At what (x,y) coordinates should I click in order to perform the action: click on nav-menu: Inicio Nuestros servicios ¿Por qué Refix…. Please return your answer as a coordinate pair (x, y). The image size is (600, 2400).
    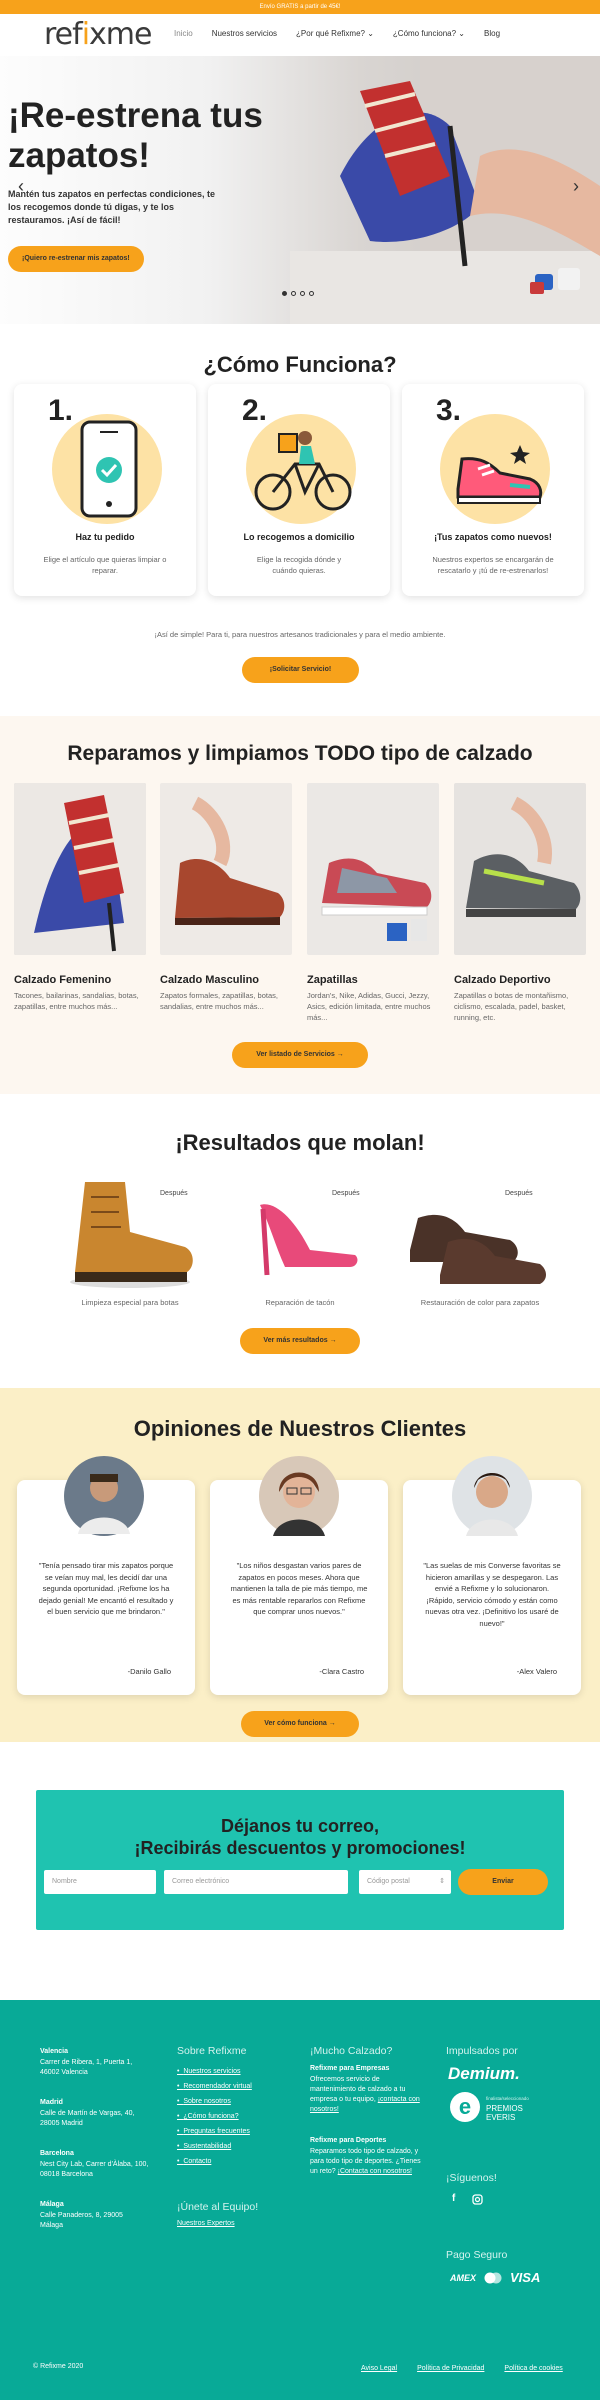
    Looking at the image, I should click on (346, 33).